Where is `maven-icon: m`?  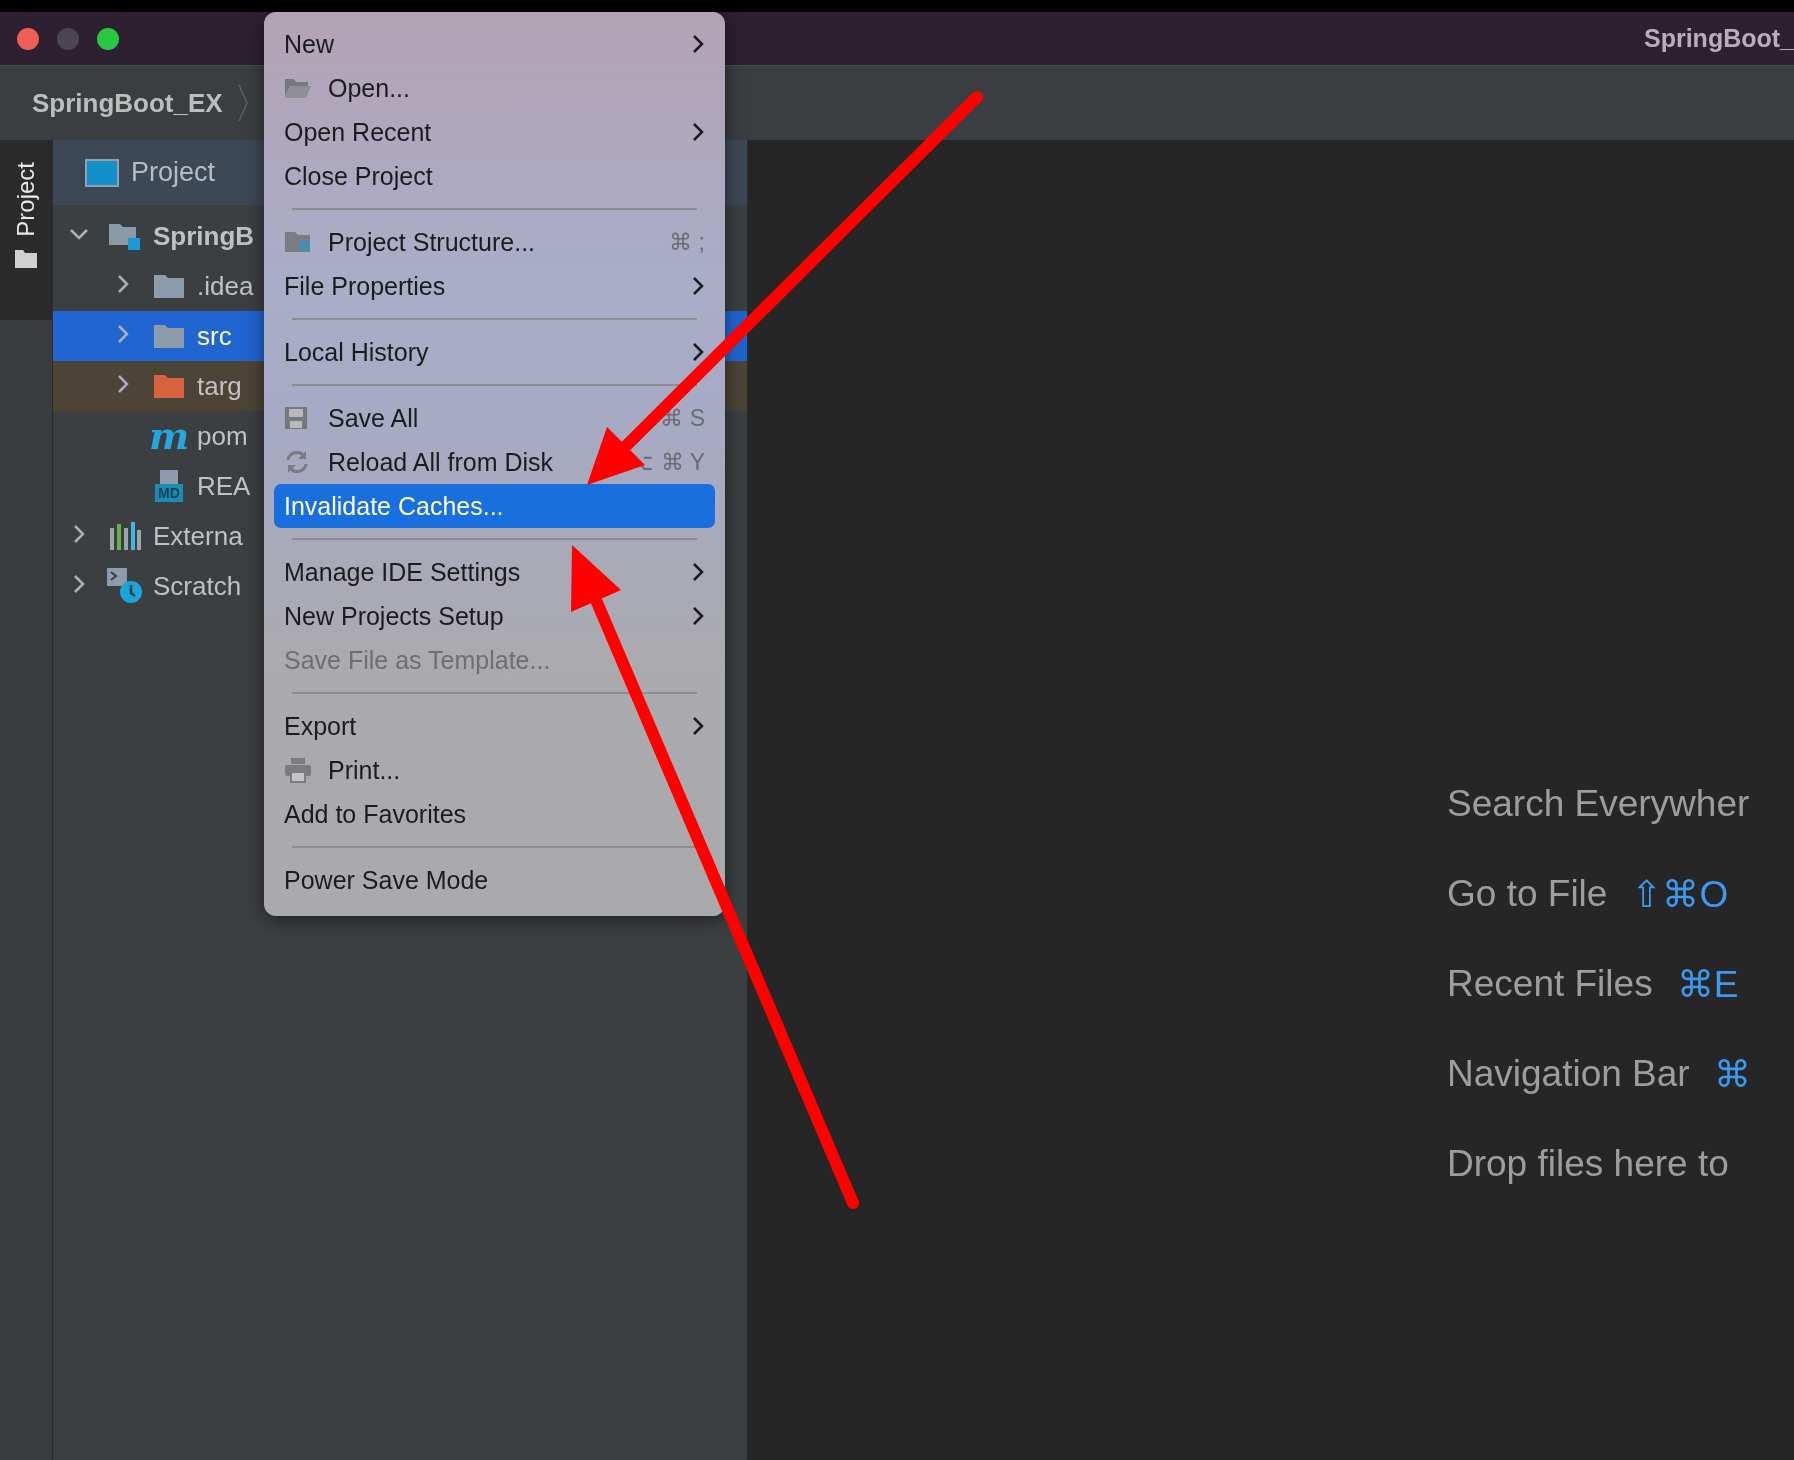
maven-icon: m is located at coordinates (169, 436).